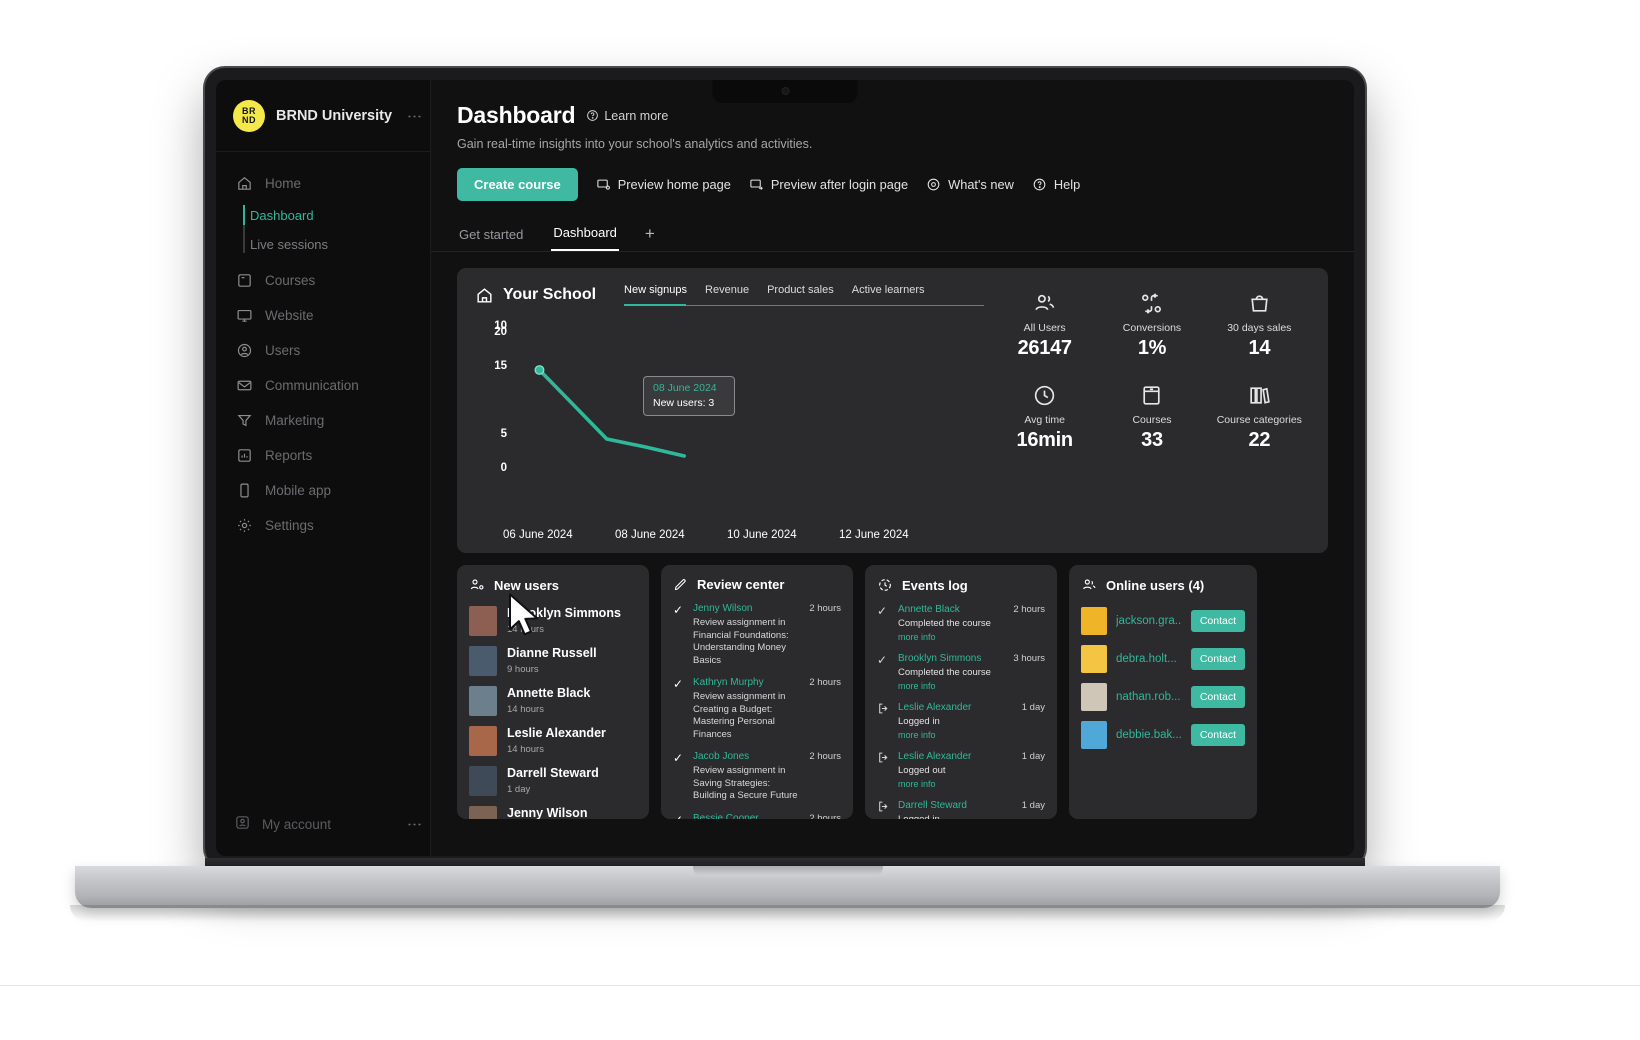 This screenshot has width=1640, height=1040. I want to click on list-item: jackson.gra... Contact, so click(1163, 621).